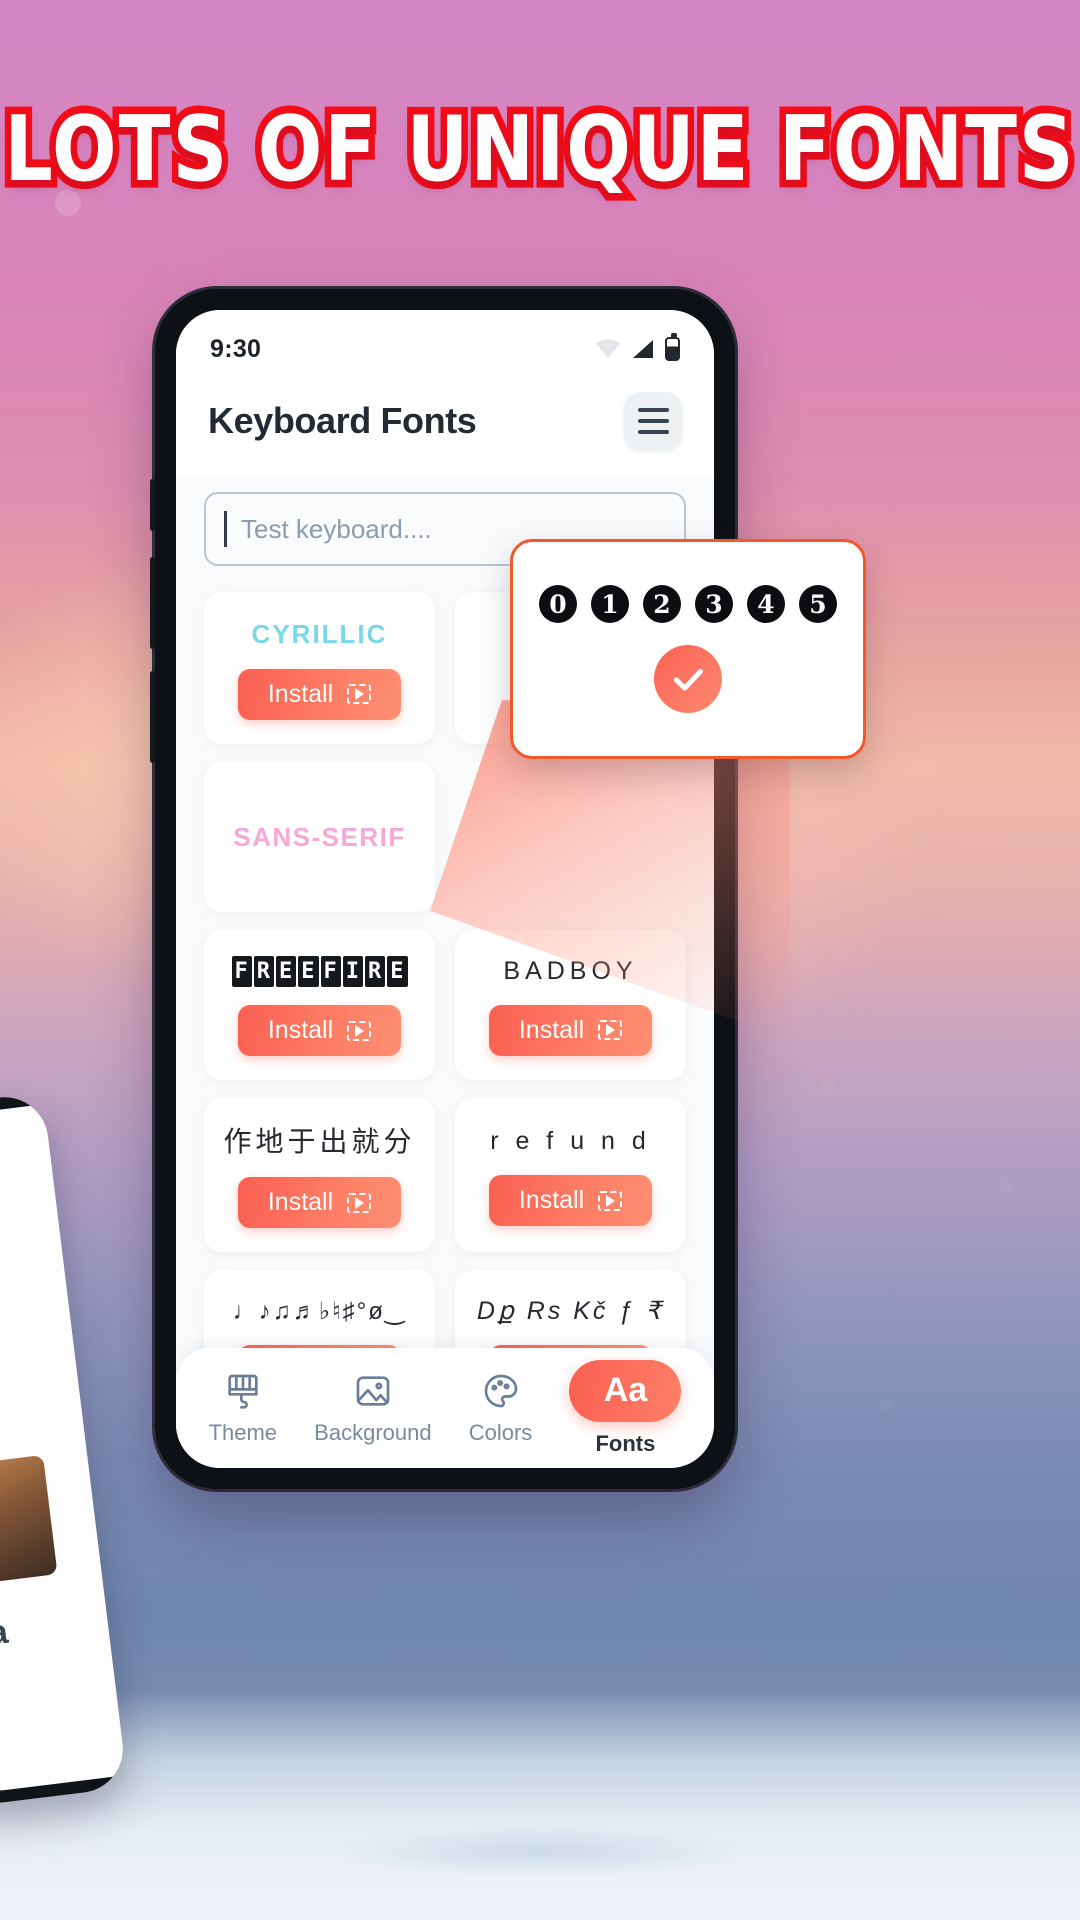  I want to click on font-card: r e f u n d Install, so click(570, 1175).